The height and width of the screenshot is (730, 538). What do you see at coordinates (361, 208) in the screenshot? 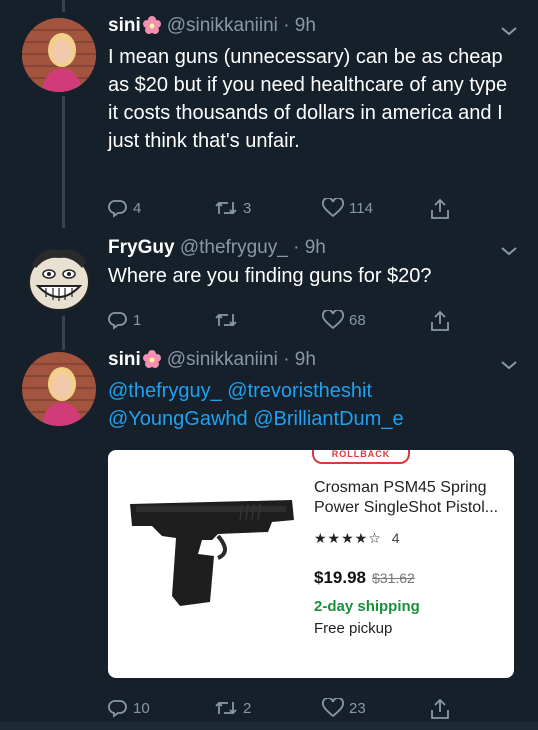
I see `like-count: 114` at bounding box center [361, 208].